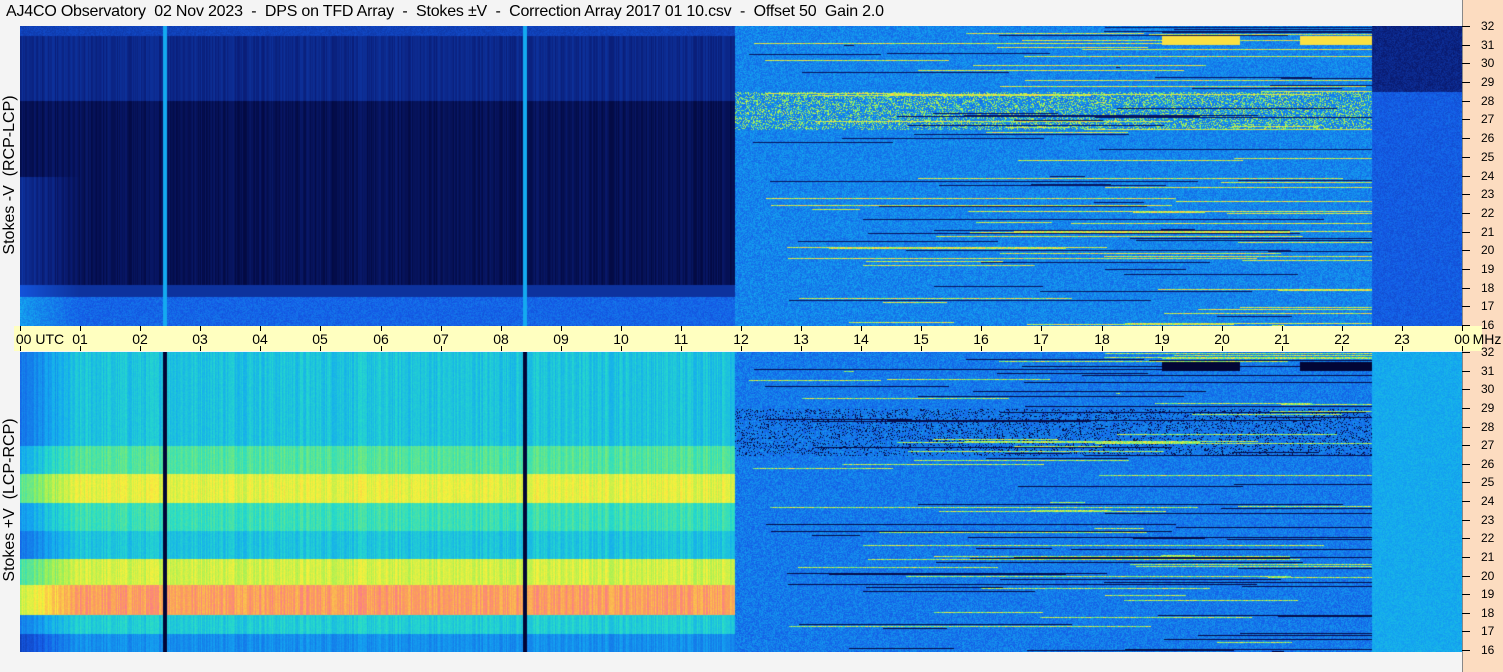 The image size is (1503, 672). Describe the element at coordinates (501, 339) in the screenshot. I see `time-tick-label: 08` at that location.